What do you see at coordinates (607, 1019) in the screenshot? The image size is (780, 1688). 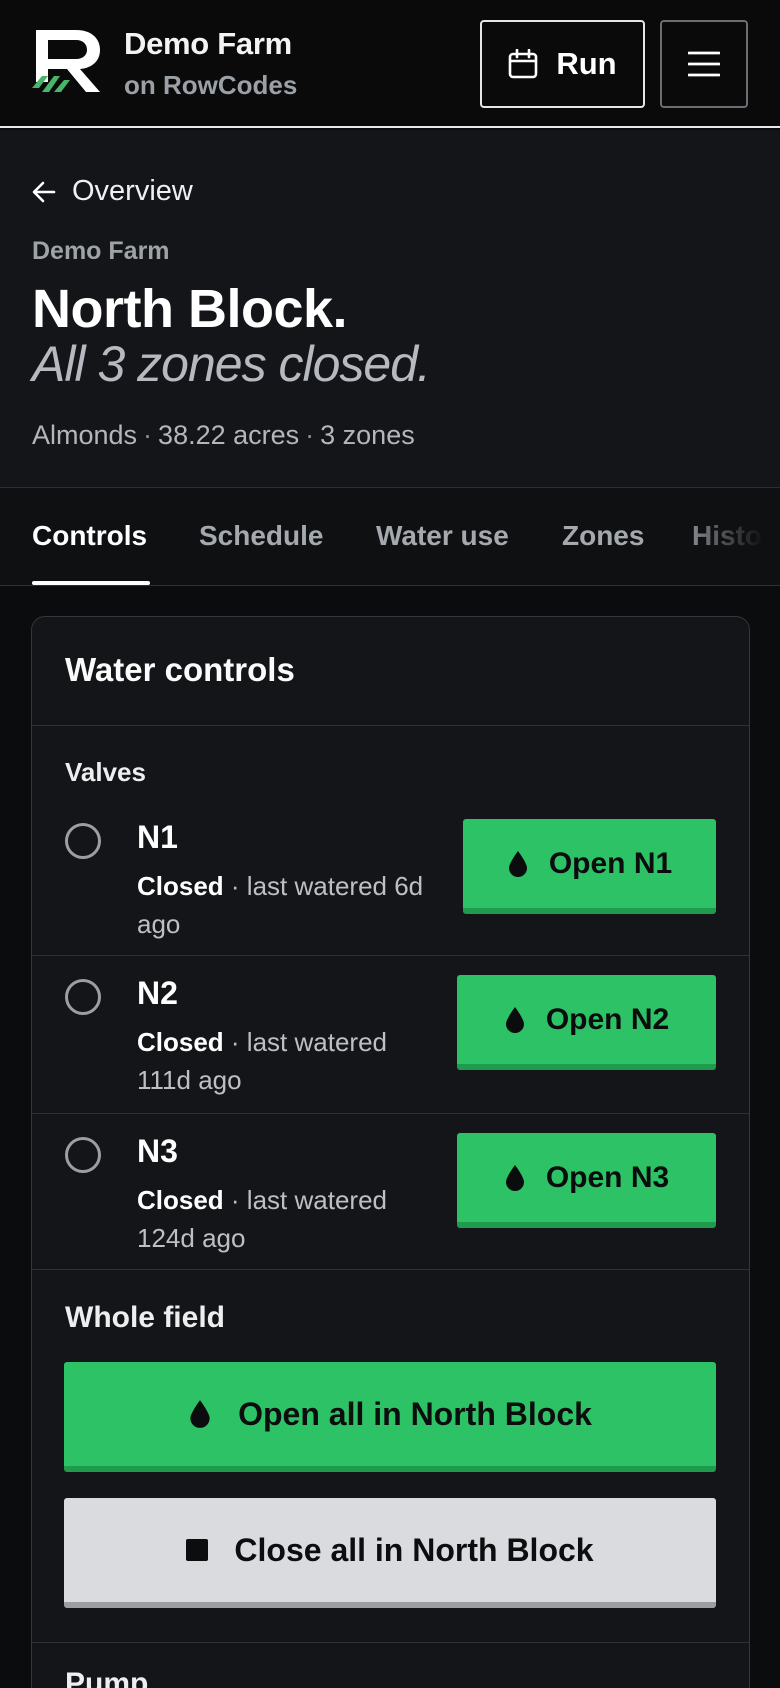 I see `open-n2-label: Open N2` at bounding box center [607, 1019].